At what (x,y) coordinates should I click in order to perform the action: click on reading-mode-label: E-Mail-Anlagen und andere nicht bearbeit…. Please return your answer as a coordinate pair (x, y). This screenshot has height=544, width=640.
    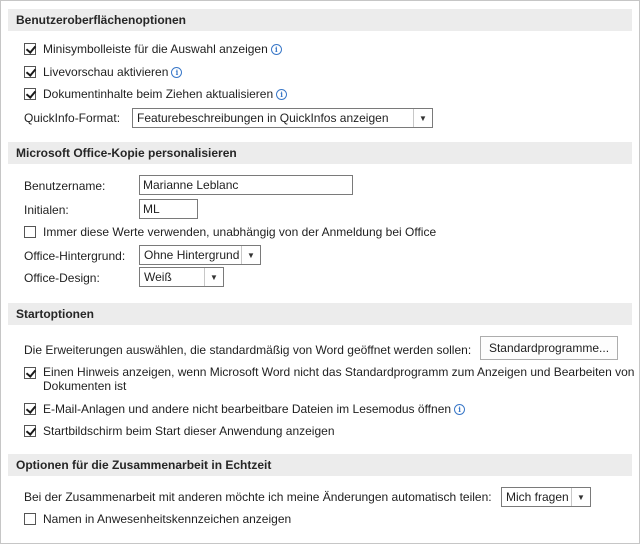
    Looking at the image, I should click on (247, 409).